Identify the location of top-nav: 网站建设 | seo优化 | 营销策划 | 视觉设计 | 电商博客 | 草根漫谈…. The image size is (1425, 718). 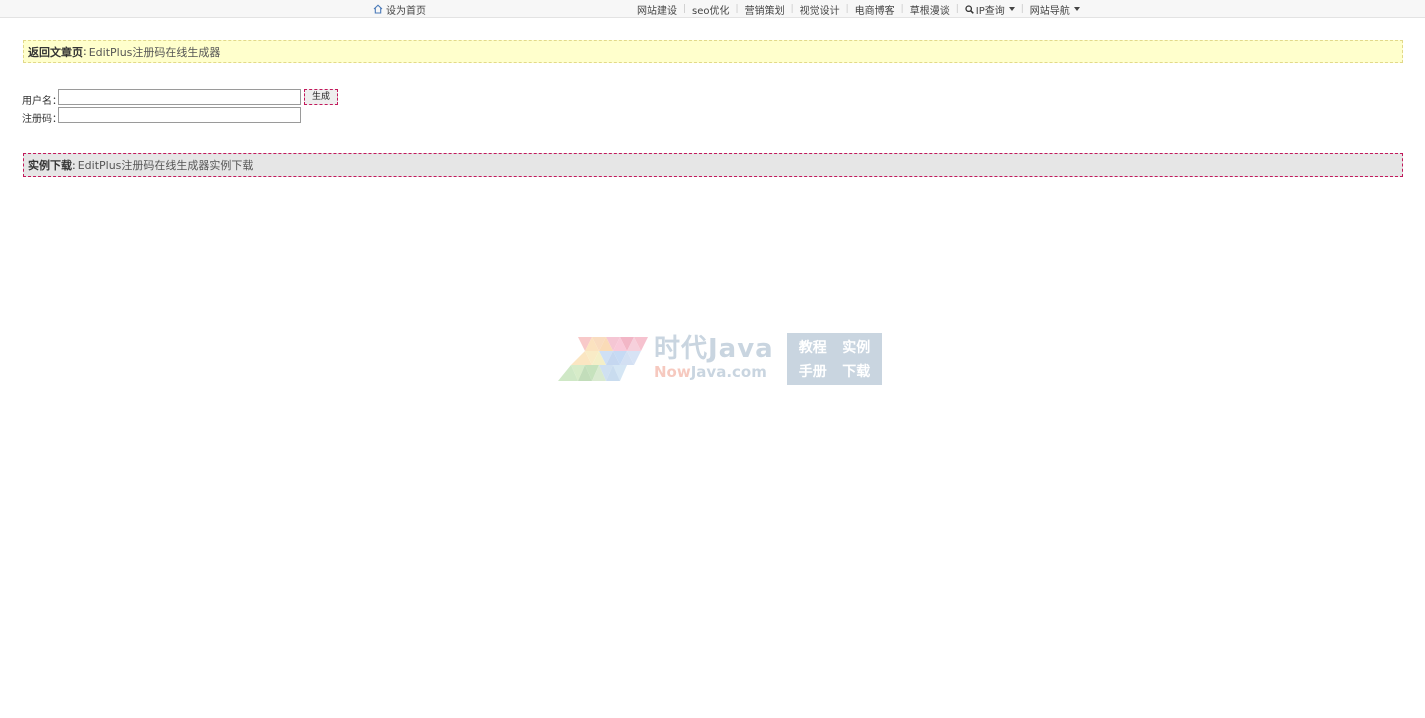
(858, 9).